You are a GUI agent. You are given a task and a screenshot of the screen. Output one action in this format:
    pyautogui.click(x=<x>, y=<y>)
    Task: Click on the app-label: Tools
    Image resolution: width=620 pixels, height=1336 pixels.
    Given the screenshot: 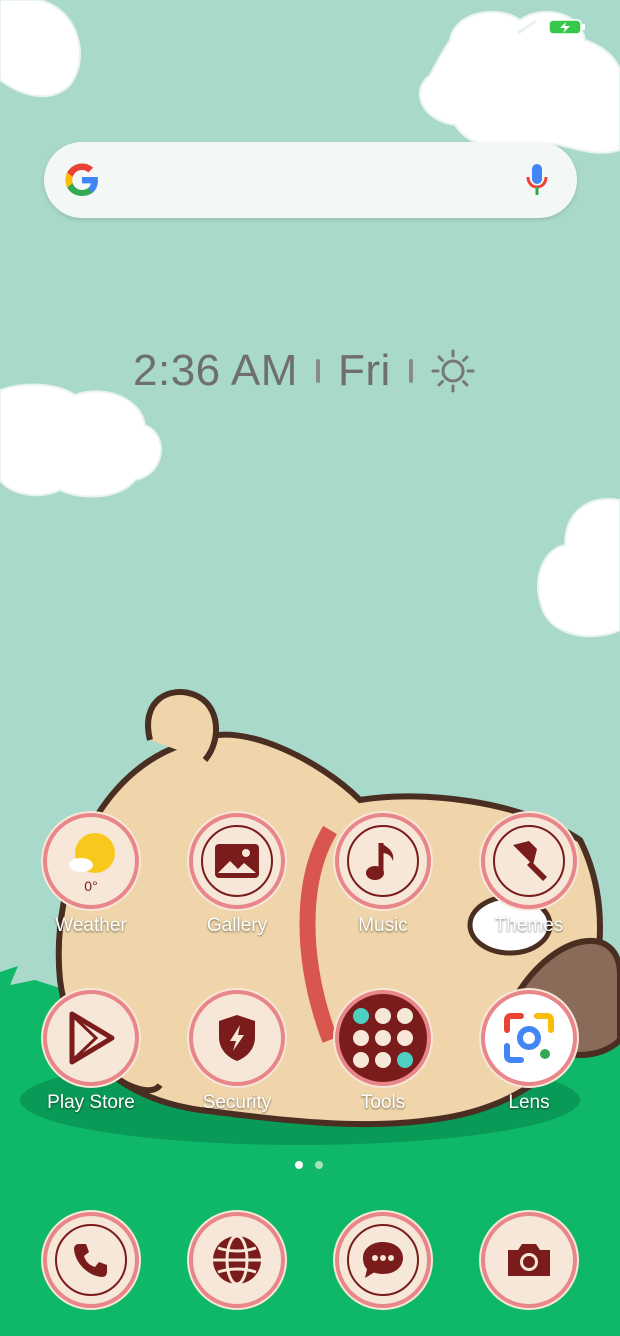 What is the action you would take?
    pyautogui.click(x=383, y=1102)
    